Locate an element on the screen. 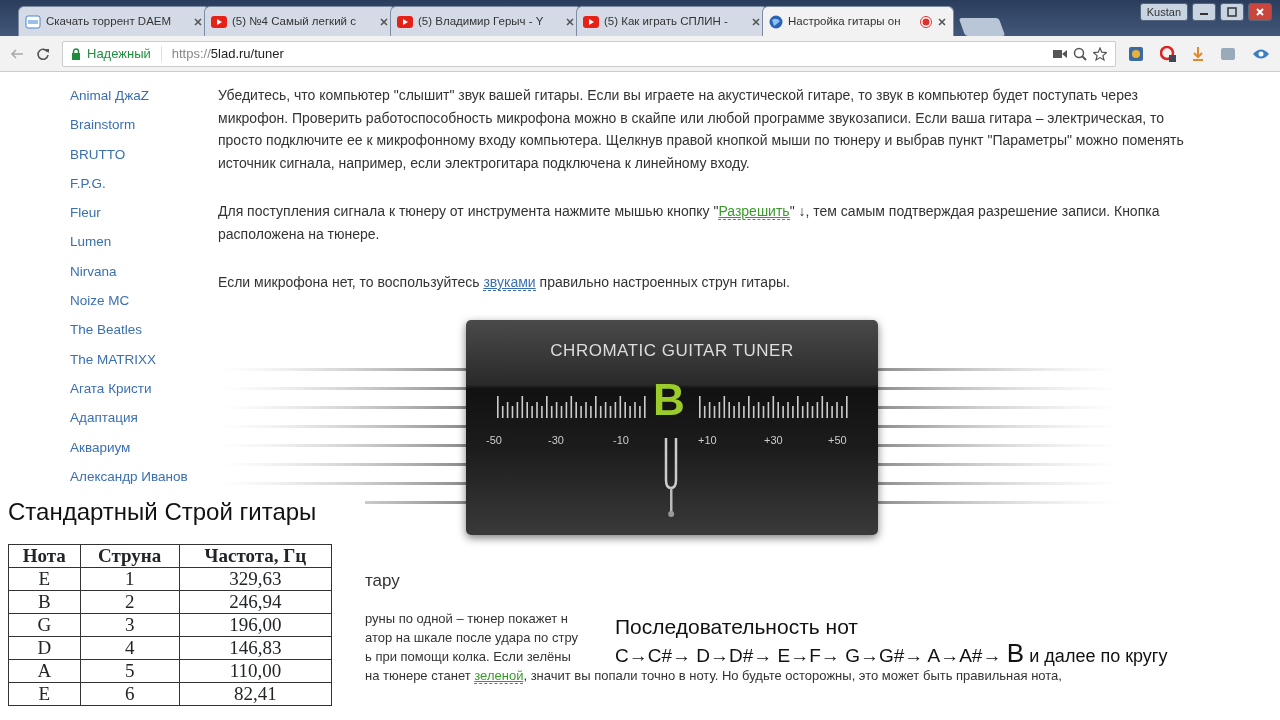 This screenshot has height=720, width=1280. table-cell: 329,63 is located at coordinates (255, 579).